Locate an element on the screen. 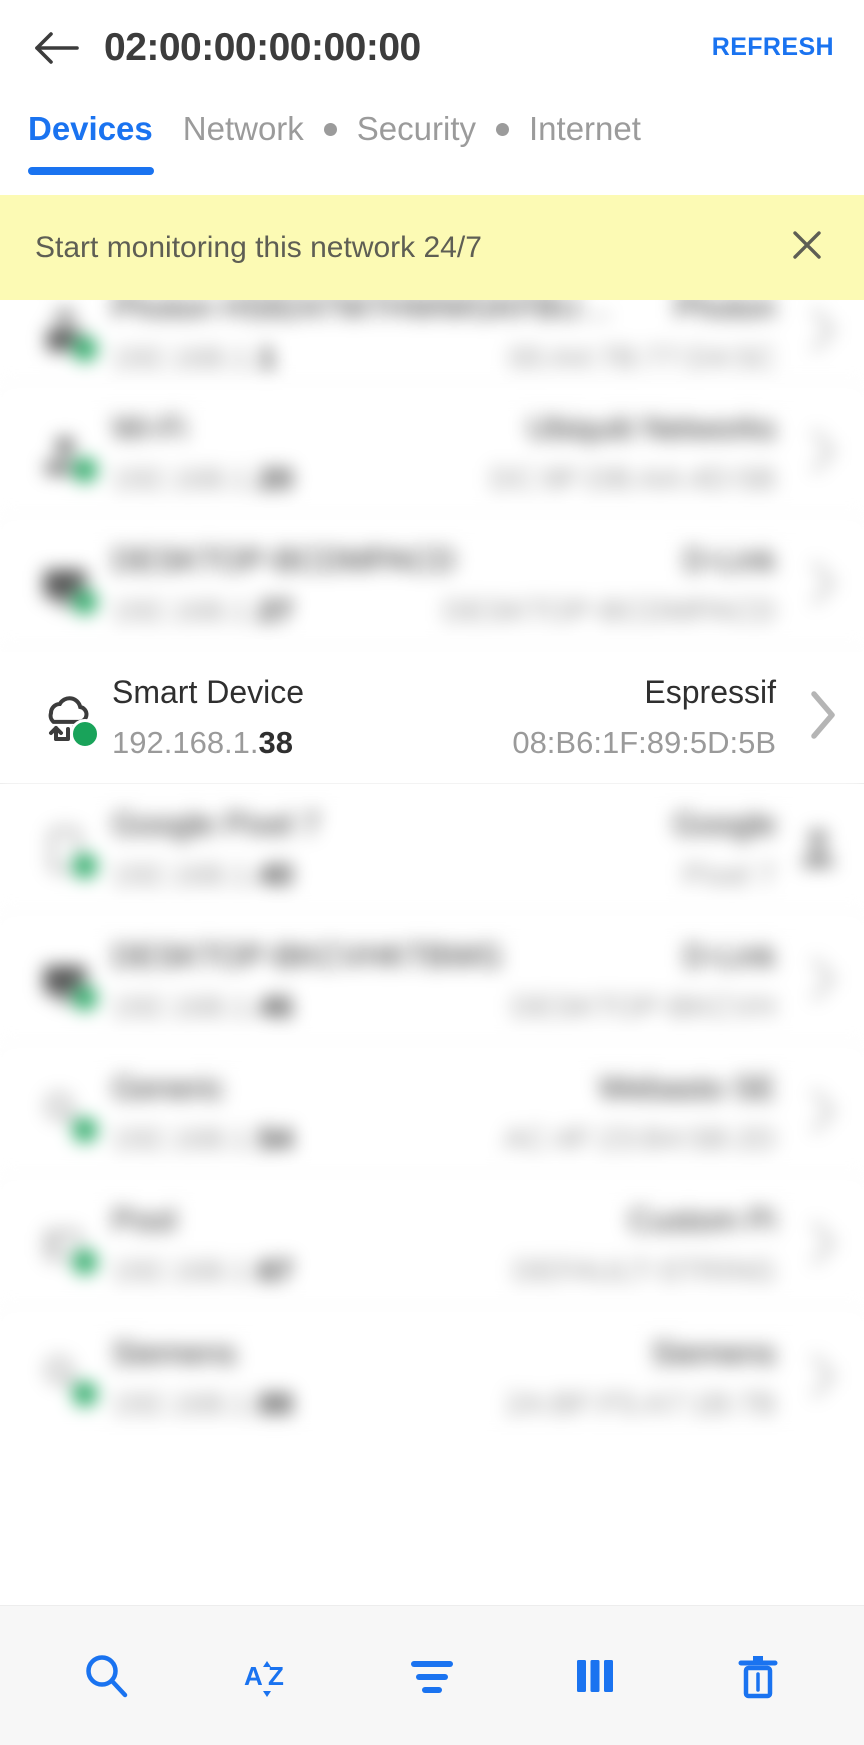 The width and height of the screenshot is (864, 1745). tab-devices: Devices is located at coordinates (90, 129).